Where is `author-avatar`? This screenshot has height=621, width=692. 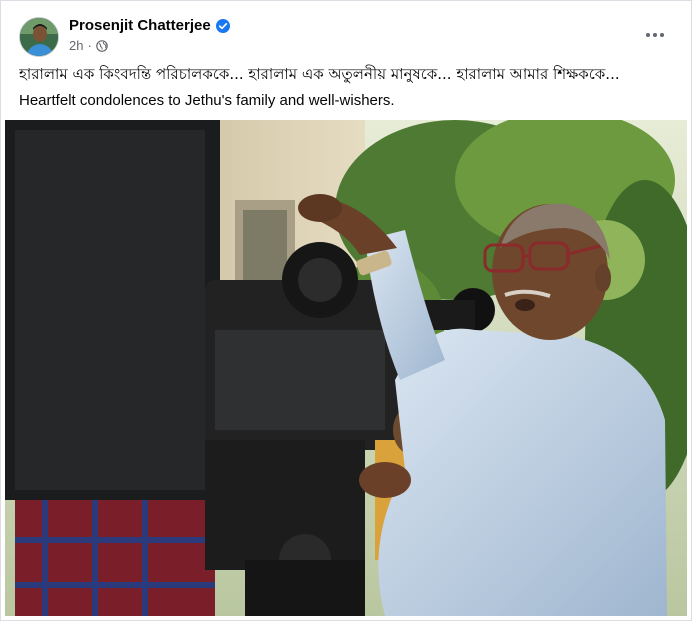 author-avatar is located at coordinates (39, 37).